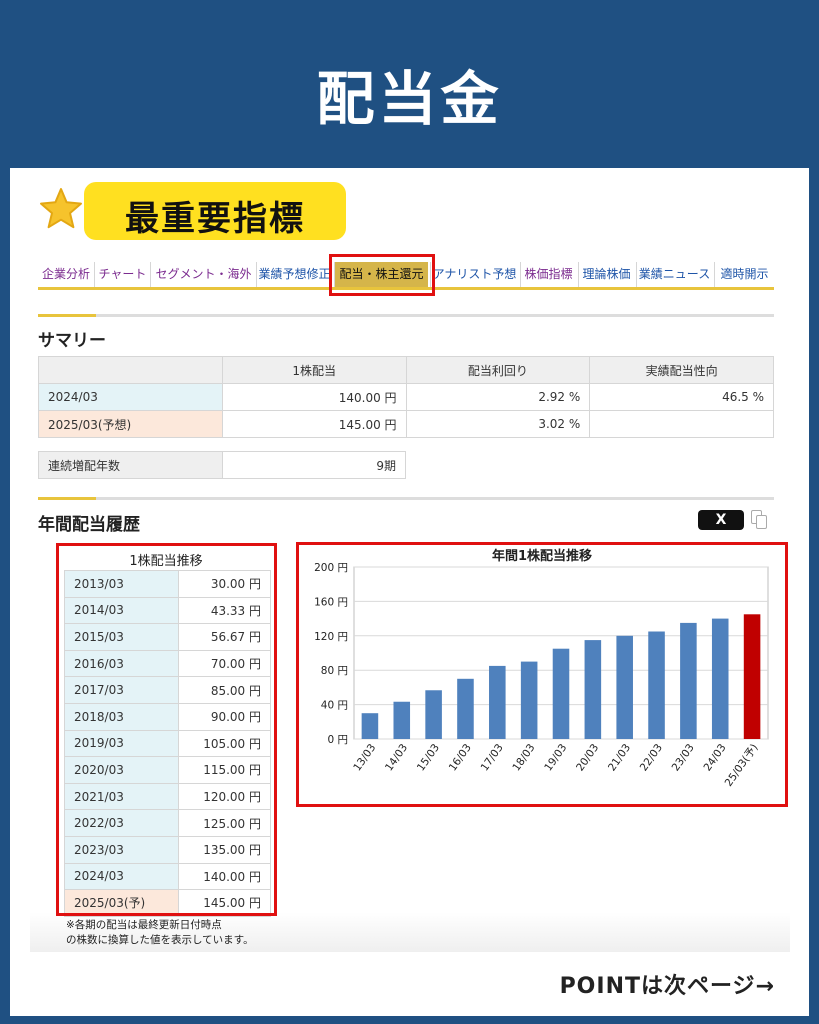 The width and height of the screenshot is (819, 1024). I want to click on header-yield: 配当利回り, so click(498, 370).